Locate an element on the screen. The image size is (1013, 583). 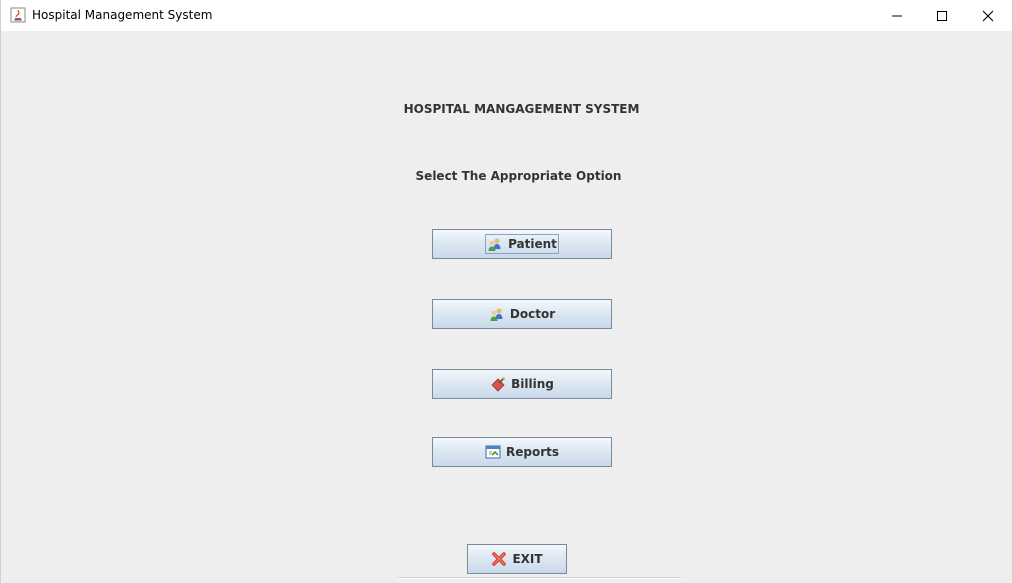
report-window-icon is located at coordinates (493, 452).